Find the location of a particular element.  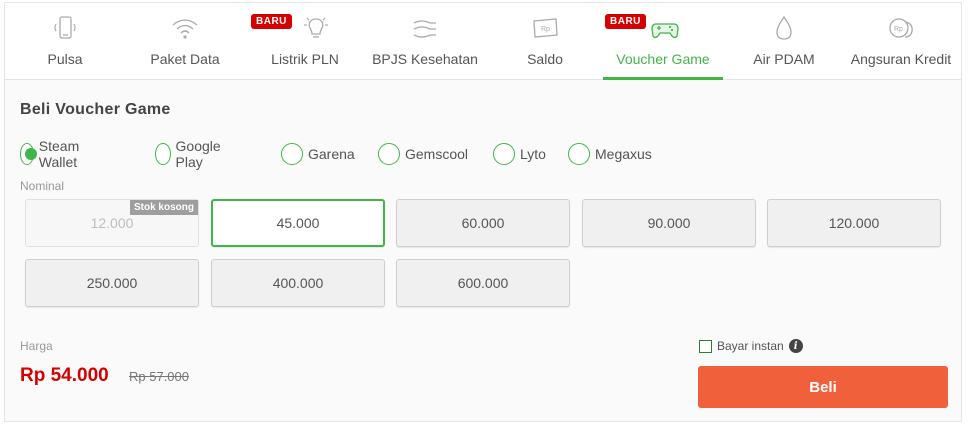

price-label: Harga is located at coordinates (36, 346).